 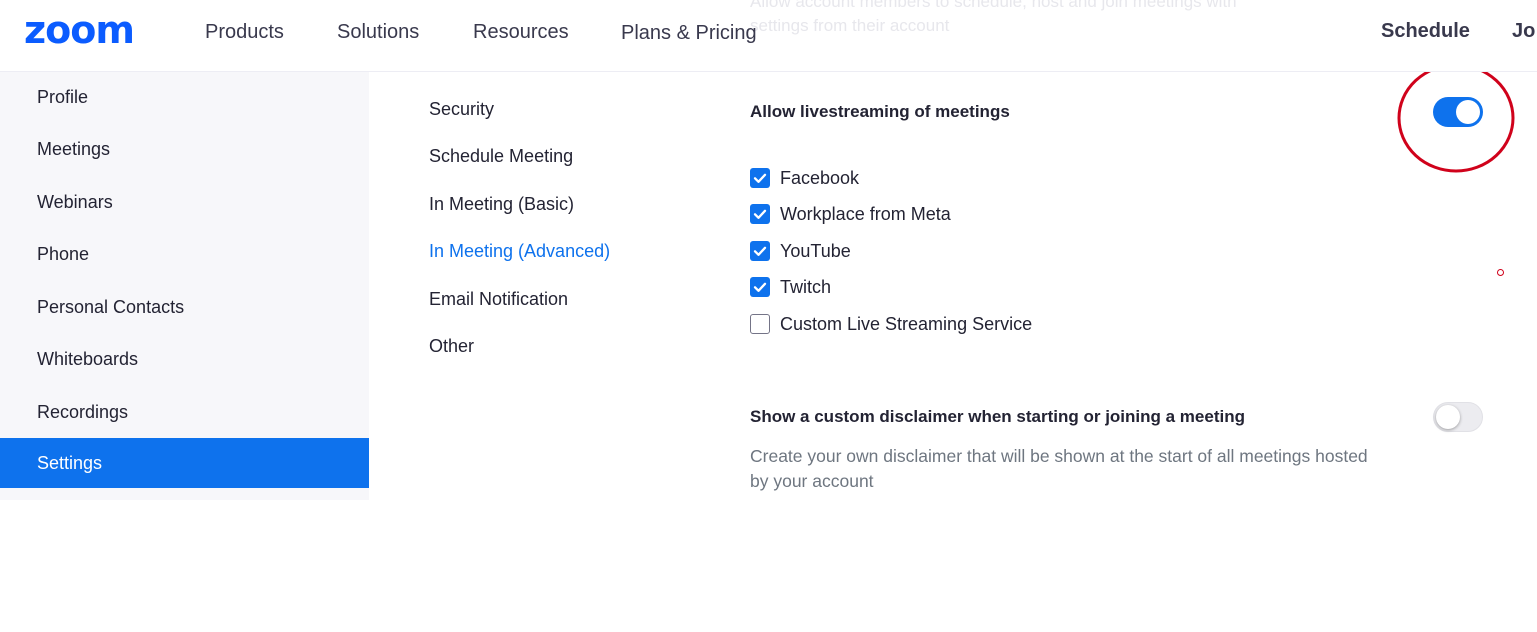 What do you see at coordinates (1500, 272) in the screenshot?
I see `red-annotation-dot` at bounding box center [1500, 272].